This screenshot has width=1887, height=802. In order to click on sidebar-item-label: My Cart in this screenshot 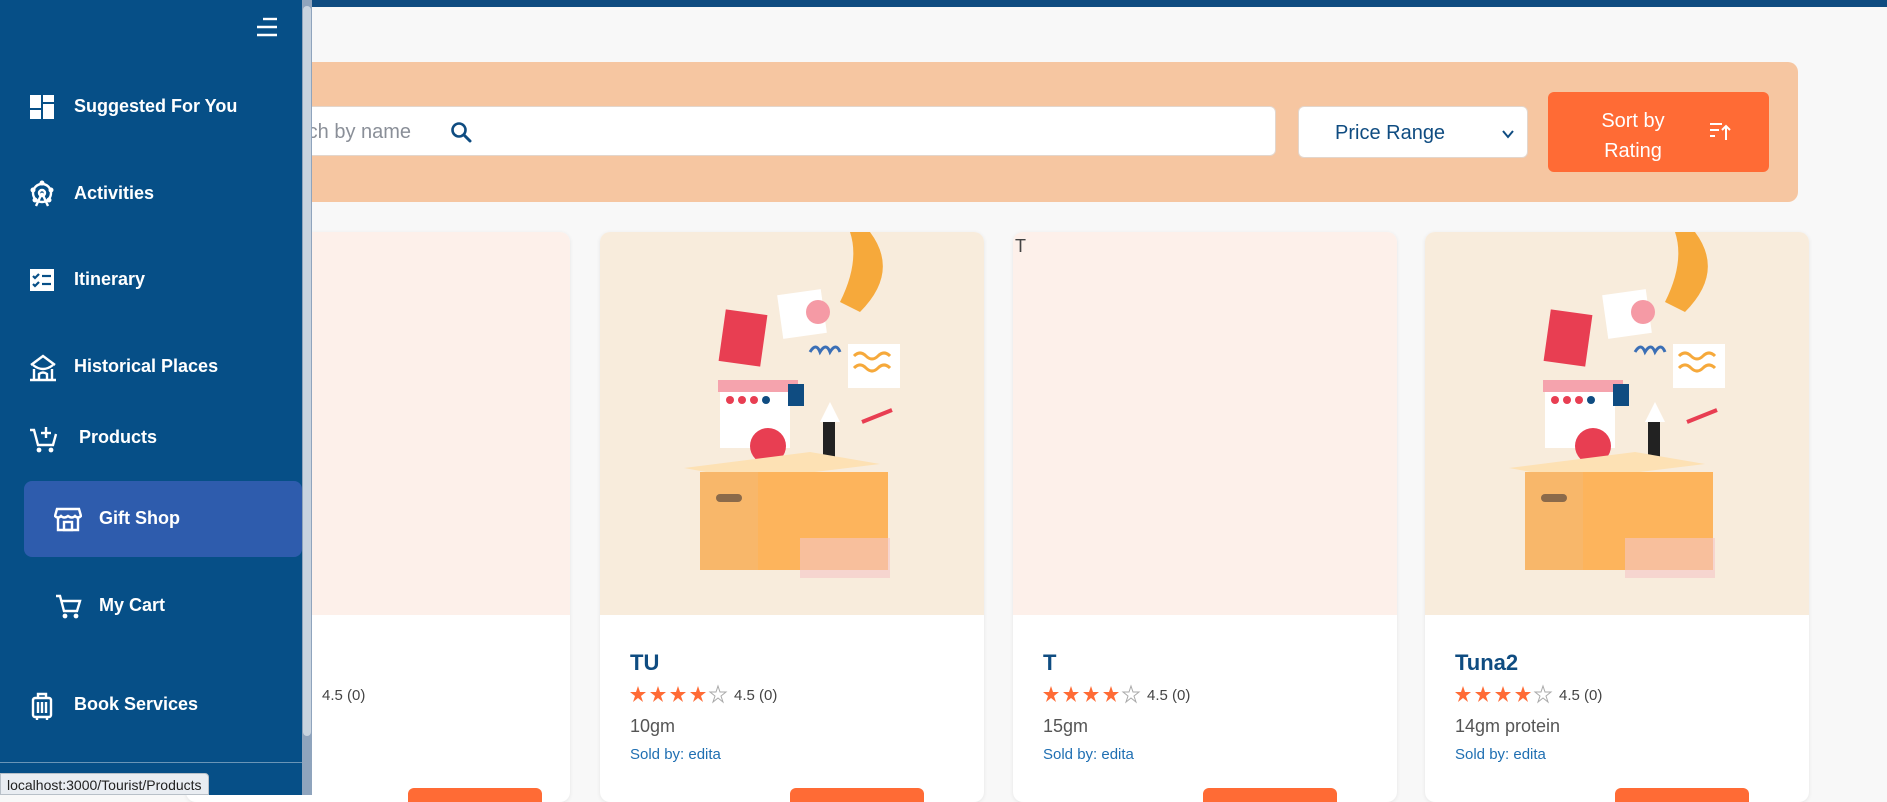, I will do `click(132, 605)`.